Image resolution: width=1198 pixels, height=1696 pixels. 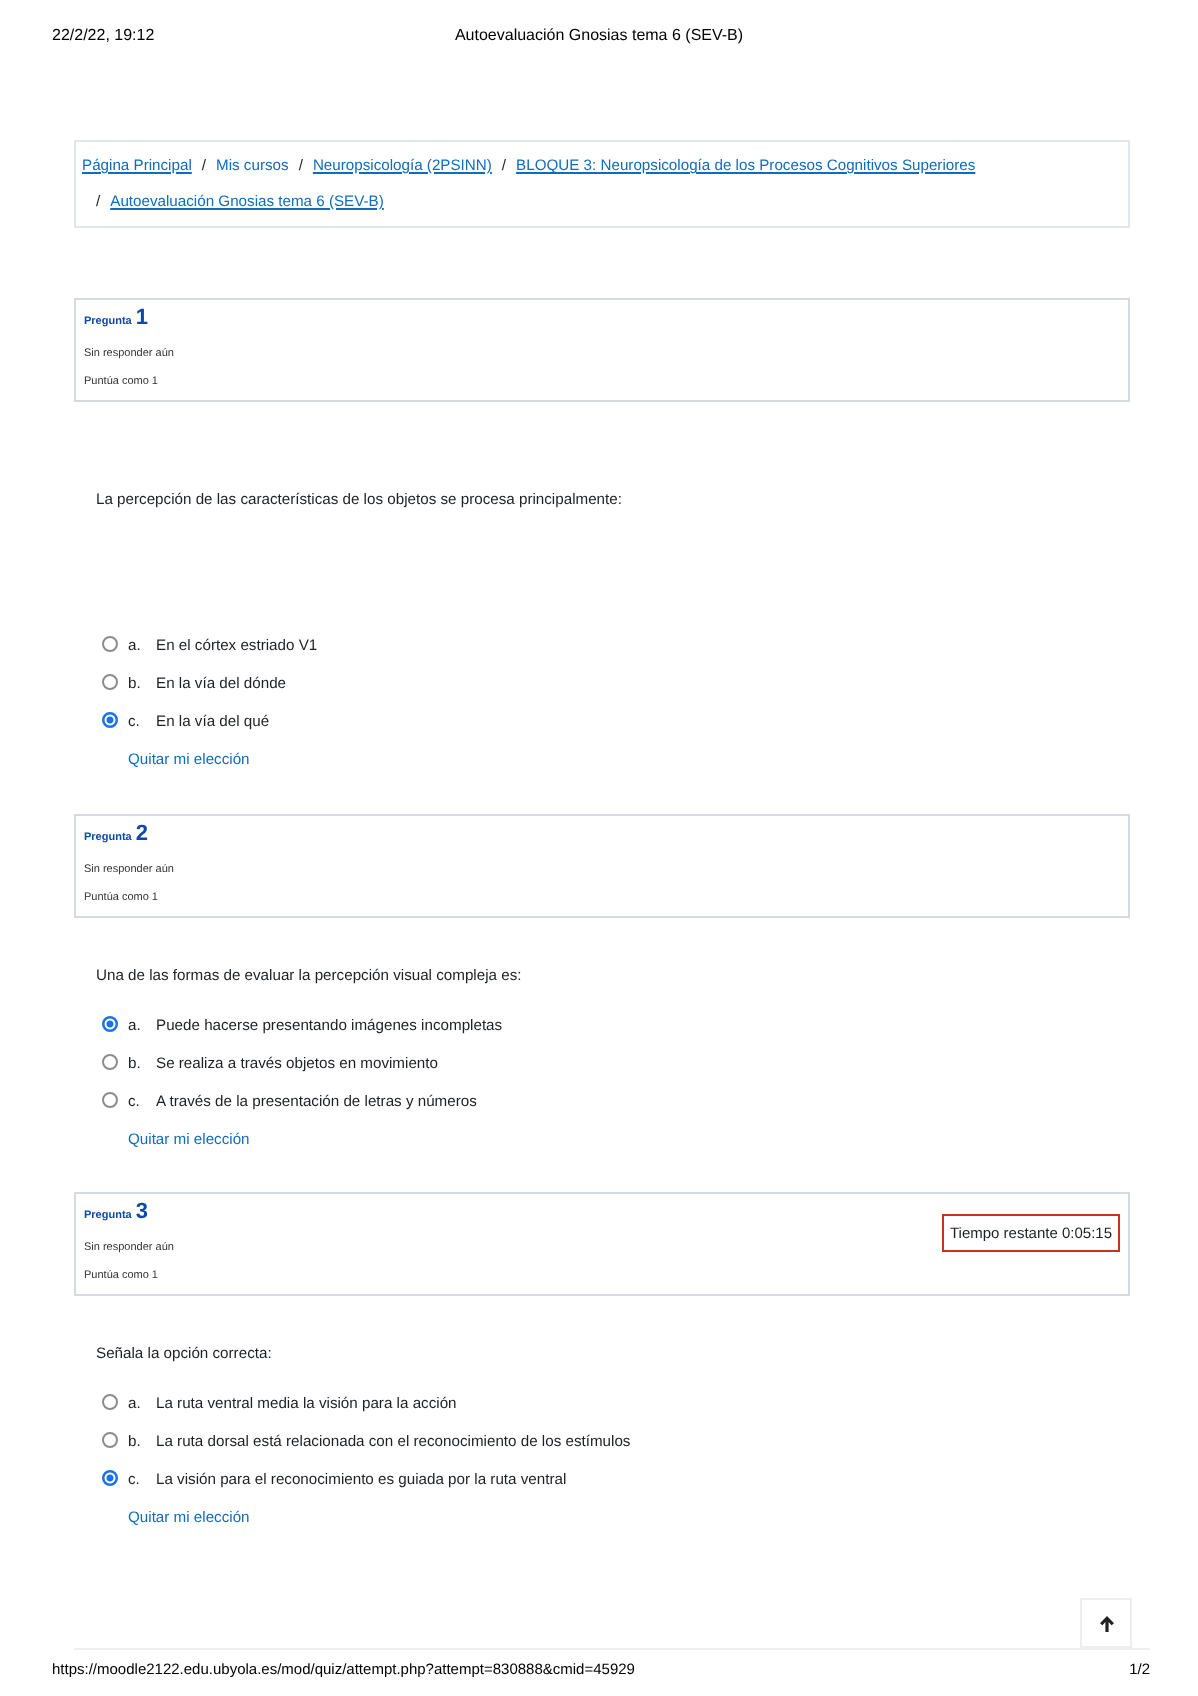 I want to click on question-number: 3, so click(x=141, y=1212).